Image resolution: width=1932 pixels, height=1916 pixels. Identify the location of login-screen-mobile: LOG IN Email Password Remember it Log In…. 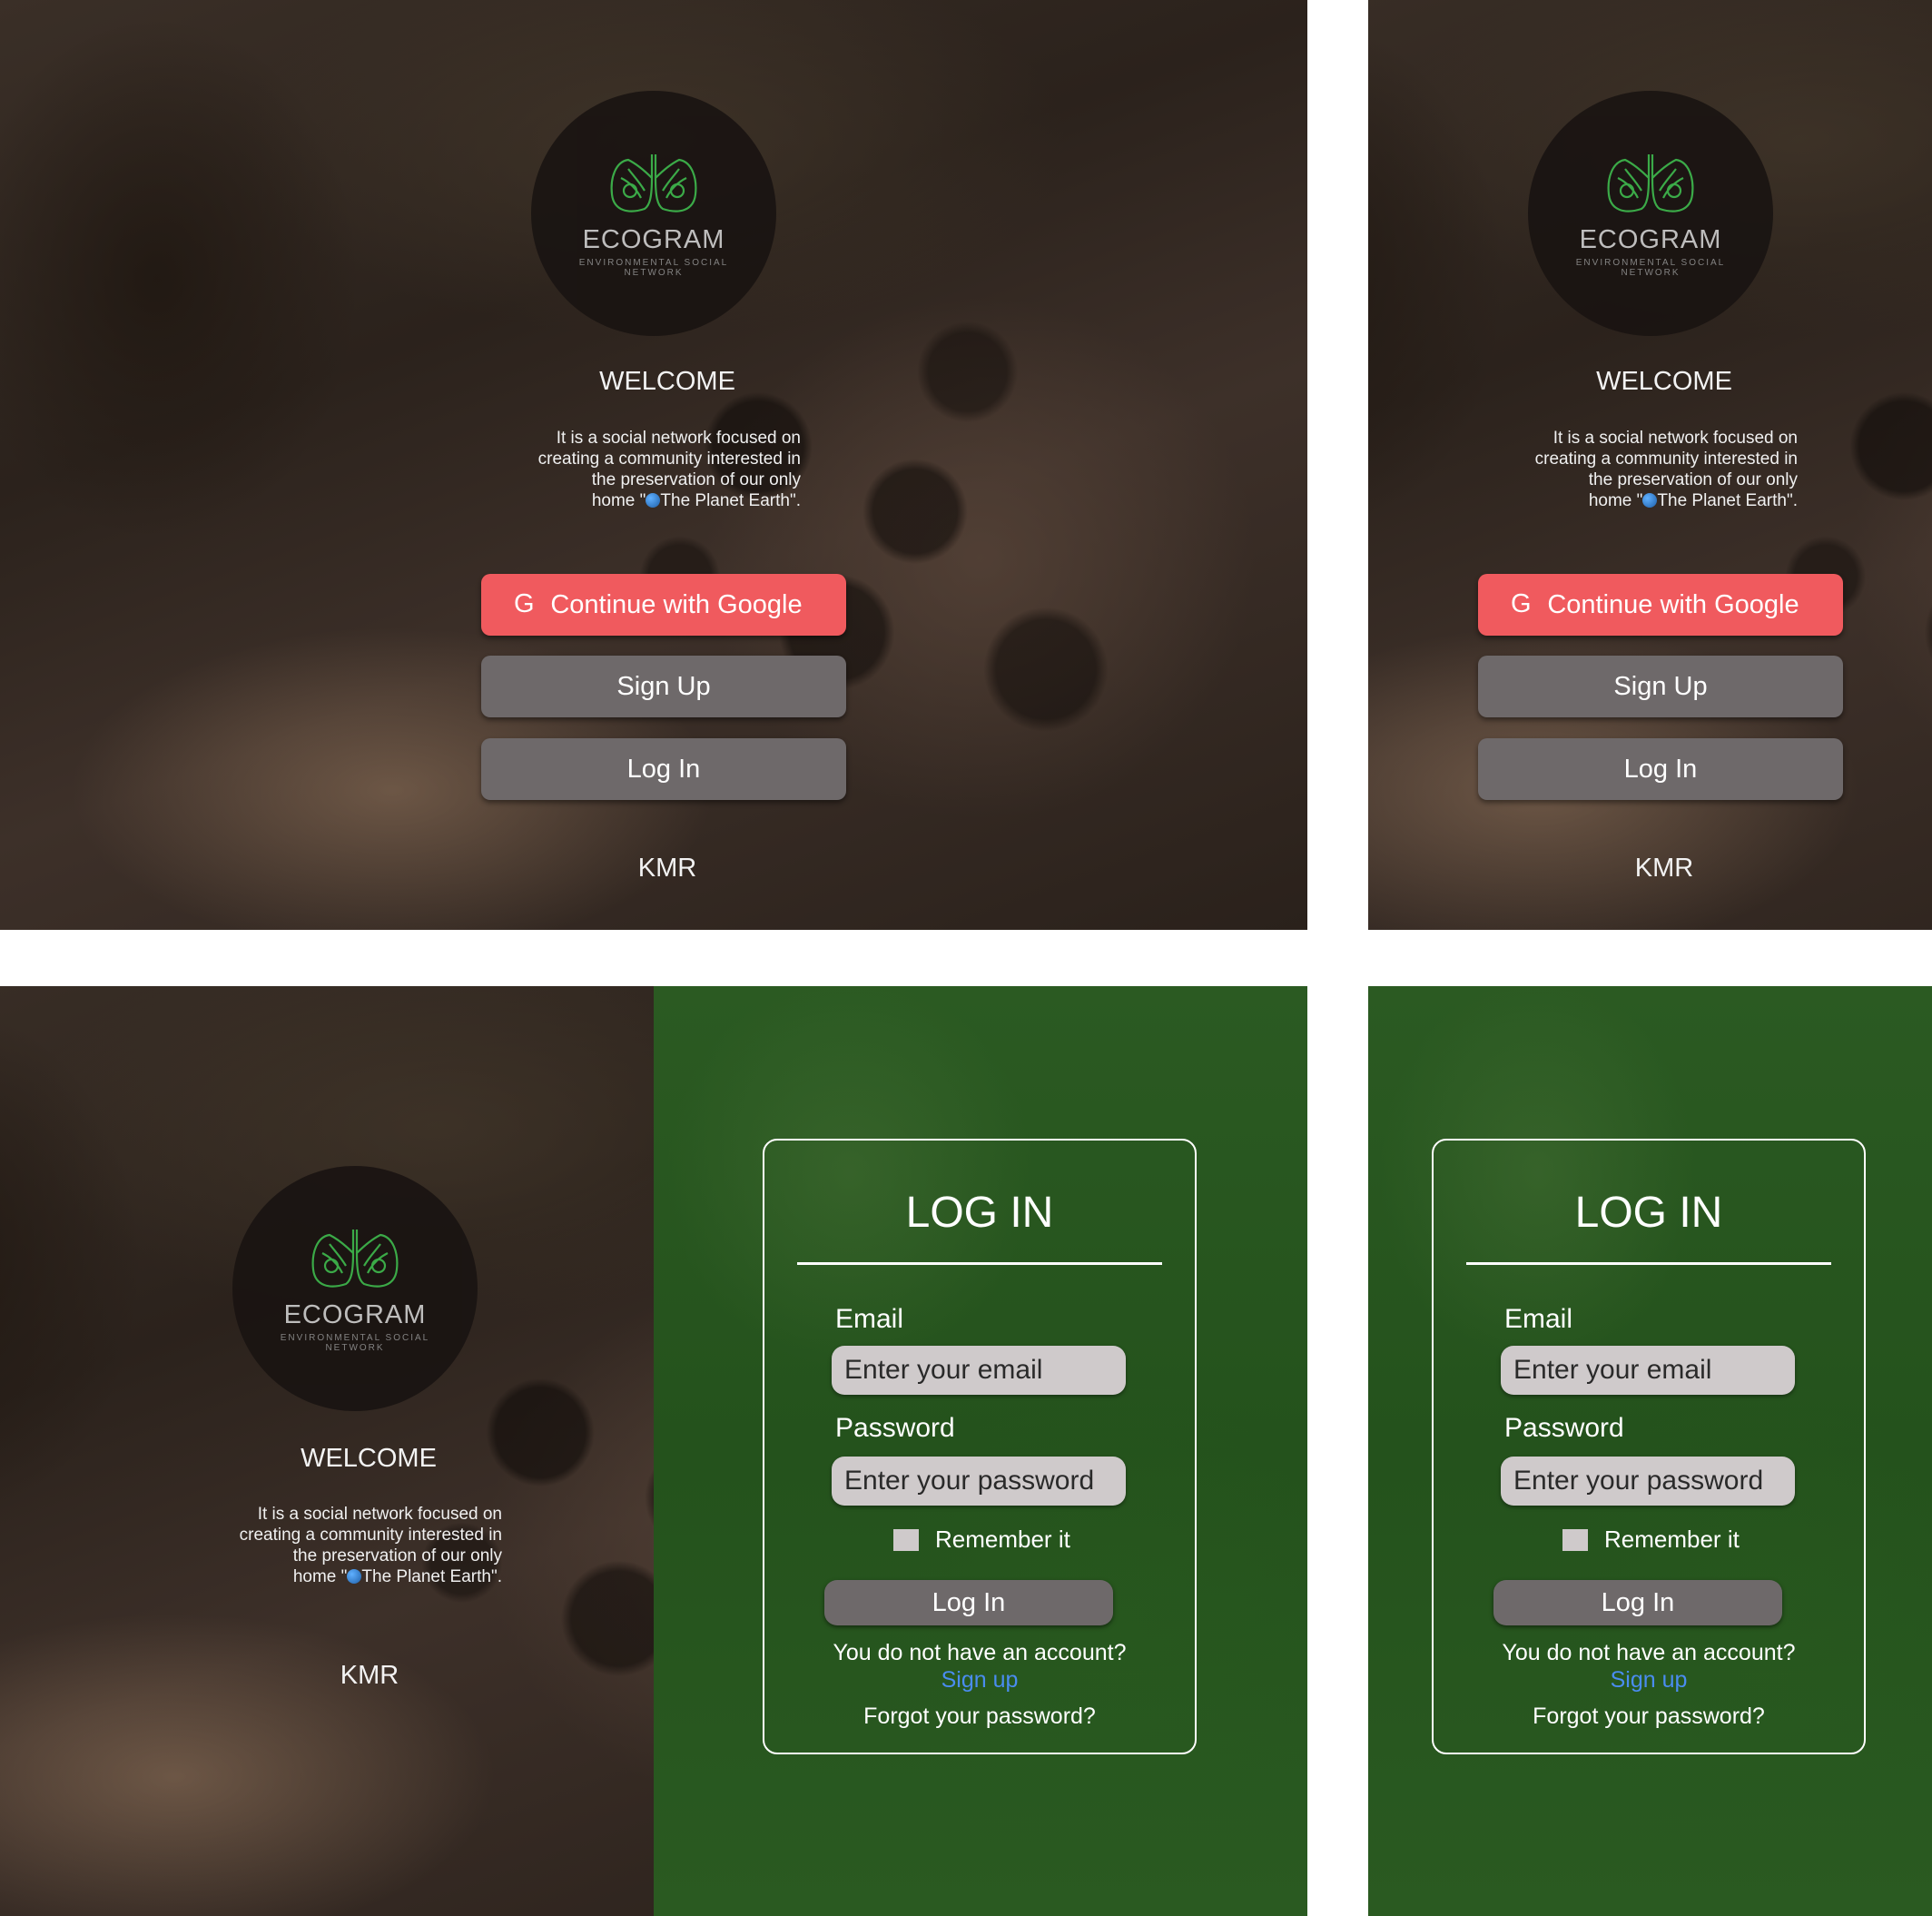
(1650, 1451).